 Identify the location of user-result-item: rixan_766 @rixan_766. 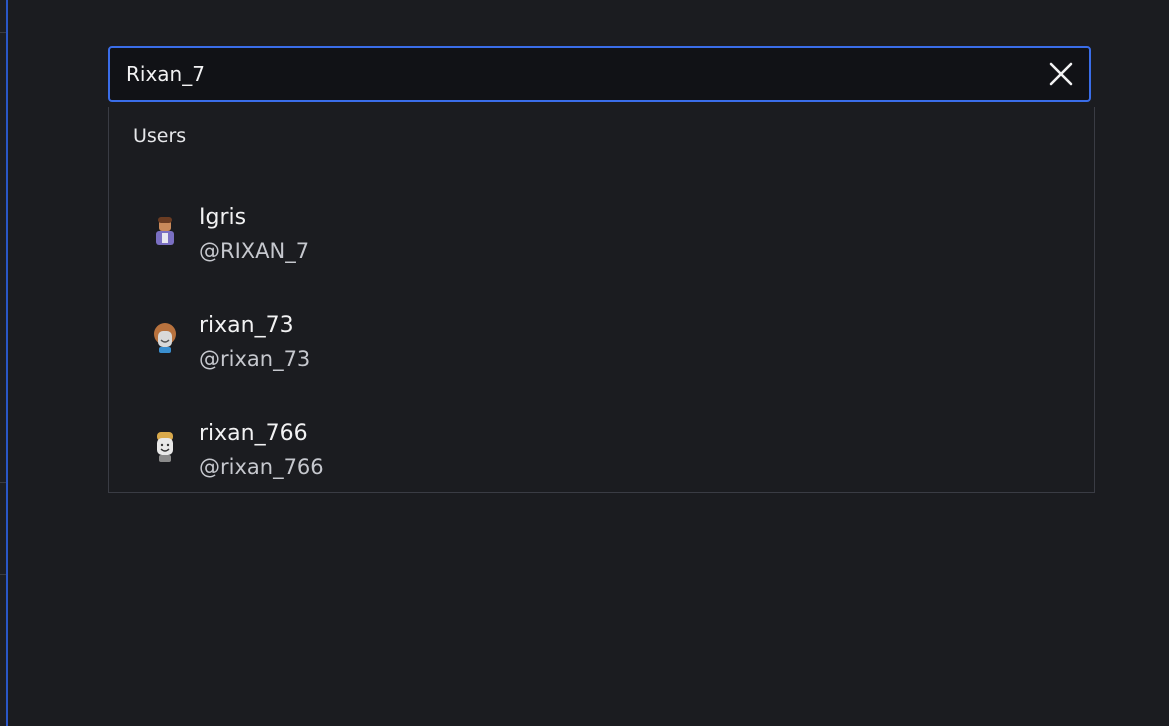
(601, 461).